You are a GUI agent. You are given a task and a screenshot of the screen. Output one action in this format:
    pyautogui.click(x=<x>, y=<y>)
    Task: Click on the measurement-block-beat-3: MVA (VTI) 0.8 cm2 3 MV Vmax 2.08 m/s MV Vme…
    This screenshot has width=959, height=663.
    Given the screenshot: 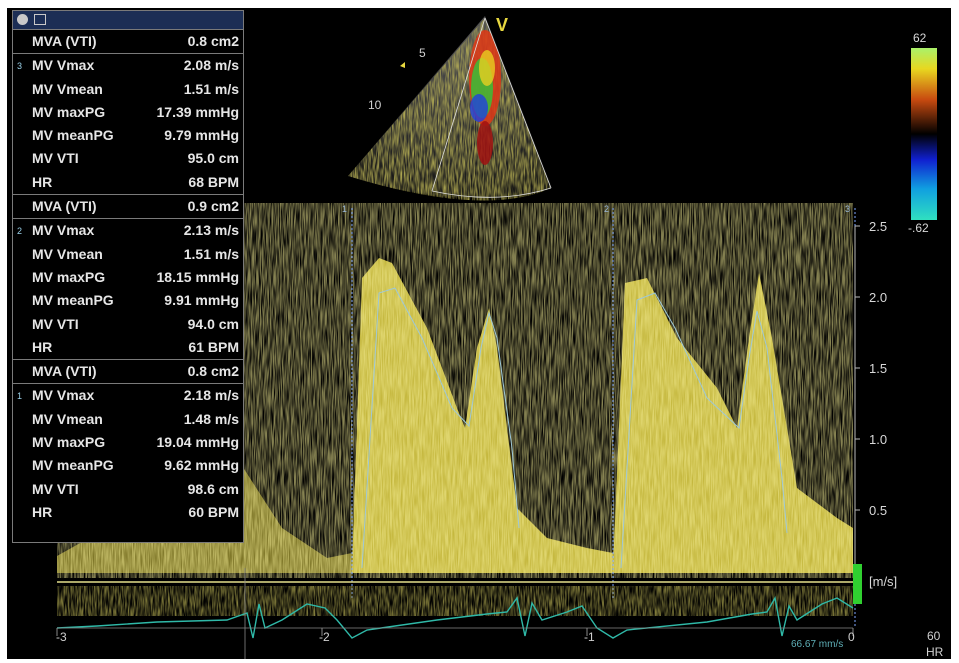 What is the action you would take?
    pyautogui.click(x=128, y=112)
    